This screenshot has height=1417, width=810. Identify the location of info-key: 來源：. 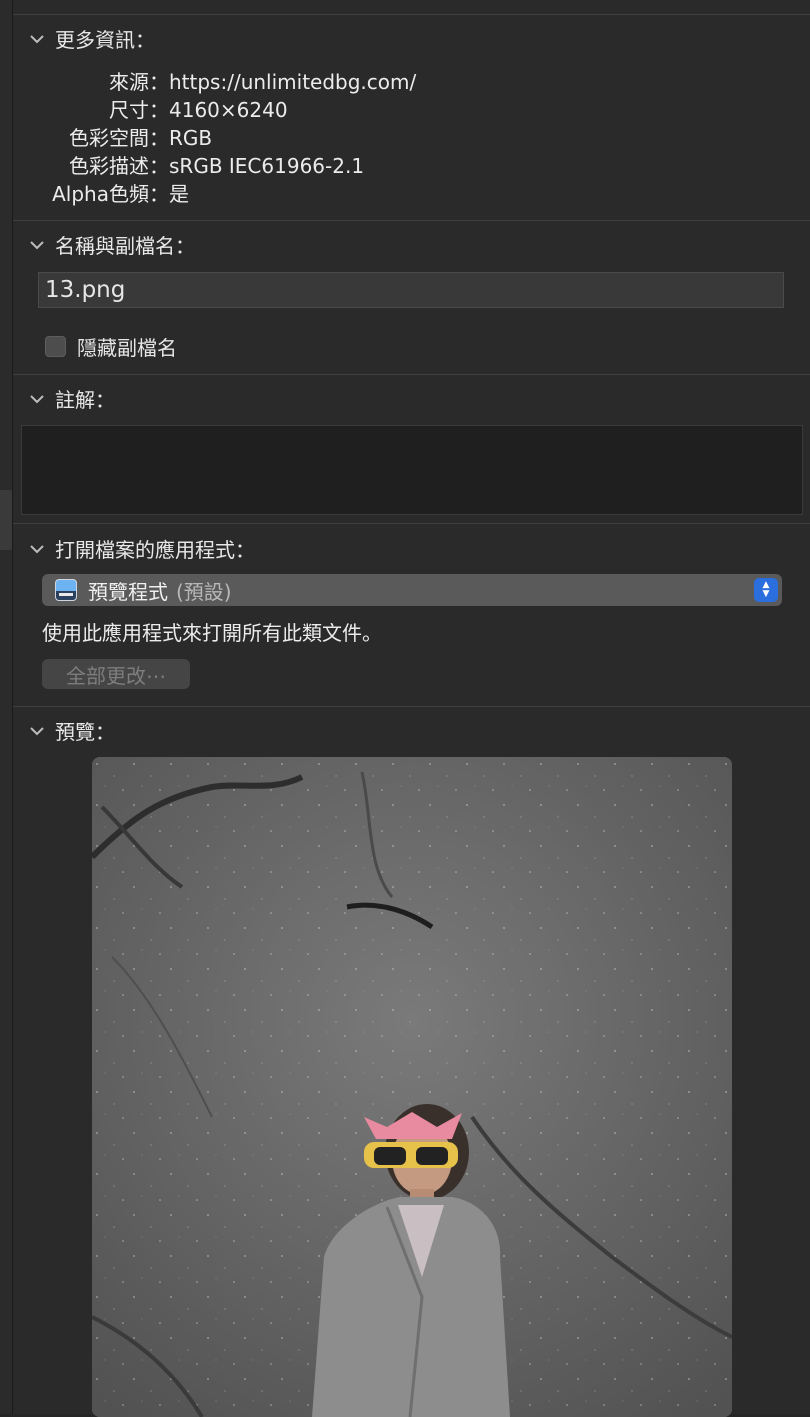
(139, 82).